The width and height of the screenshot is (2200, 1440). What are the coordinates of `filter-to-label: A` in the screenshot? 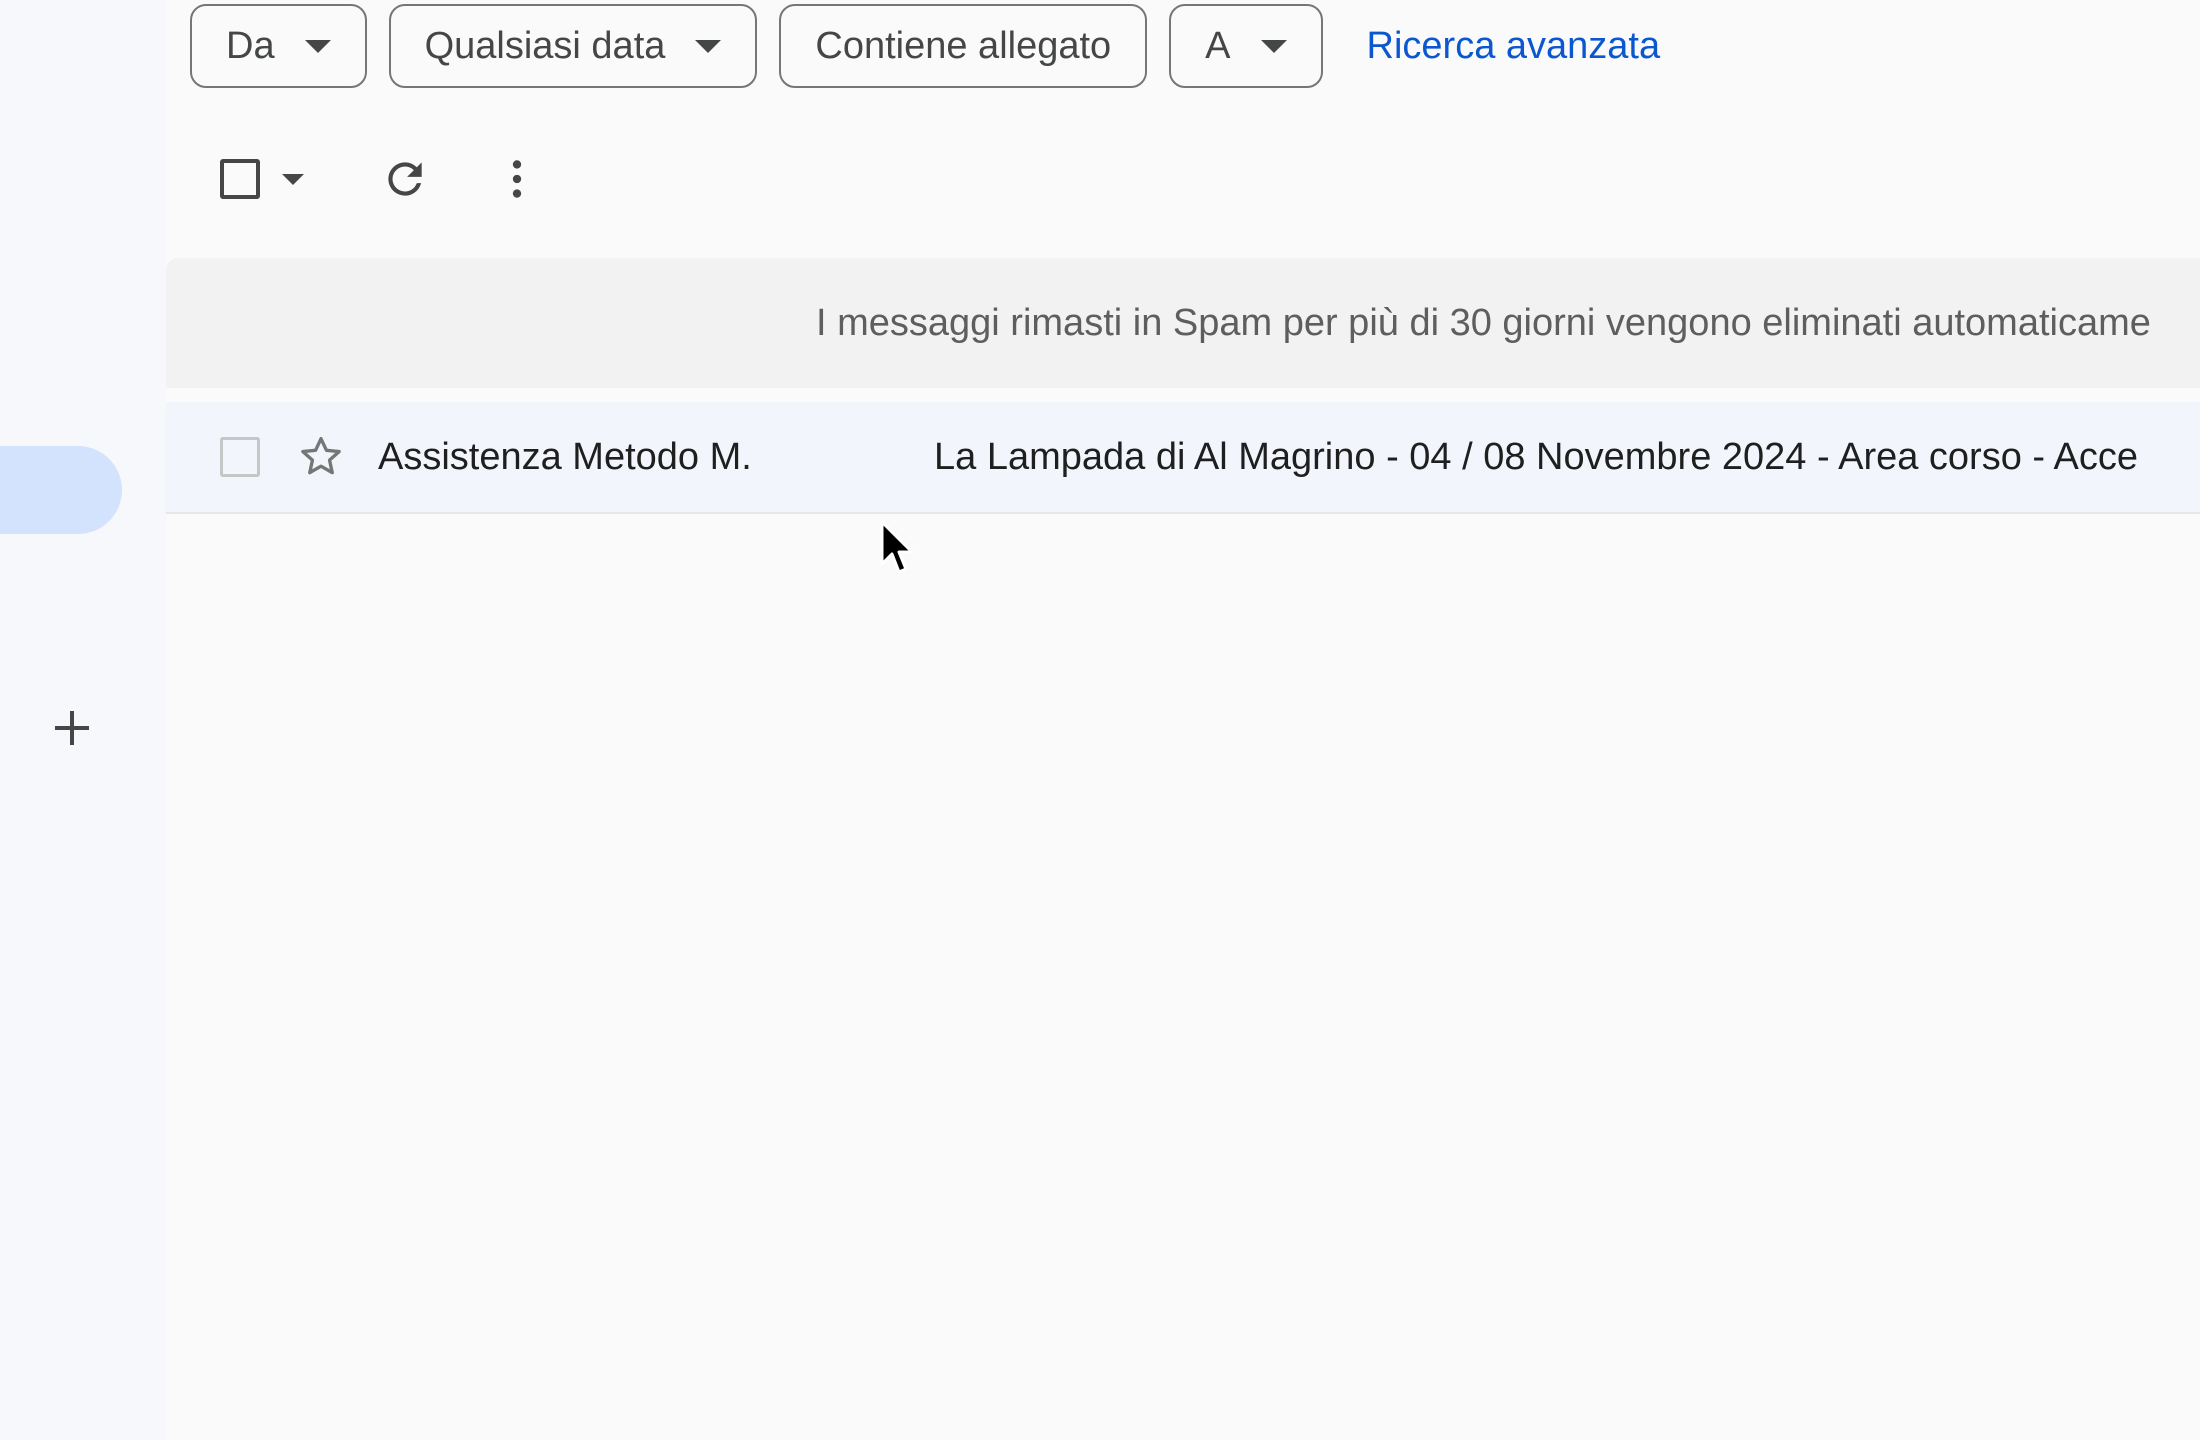 It's located at (1218, 45).